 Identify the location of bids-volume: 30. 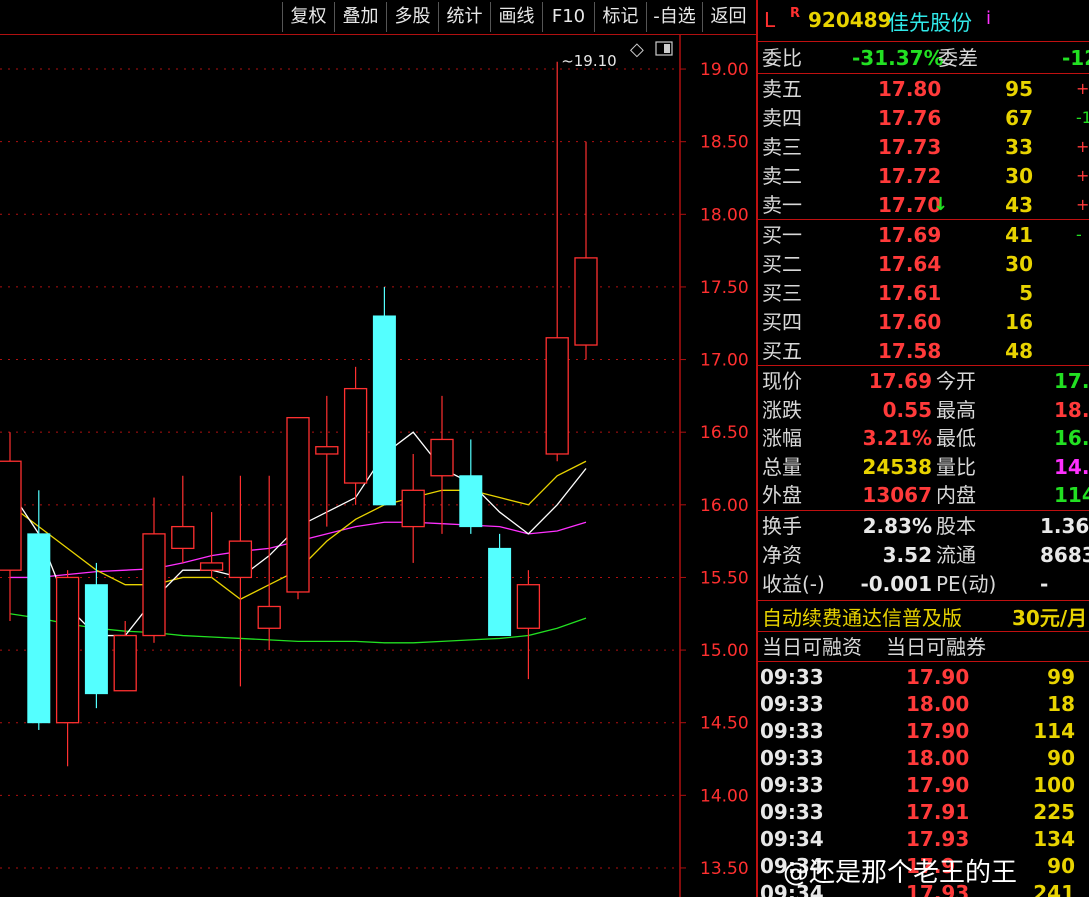
(1019, 264).